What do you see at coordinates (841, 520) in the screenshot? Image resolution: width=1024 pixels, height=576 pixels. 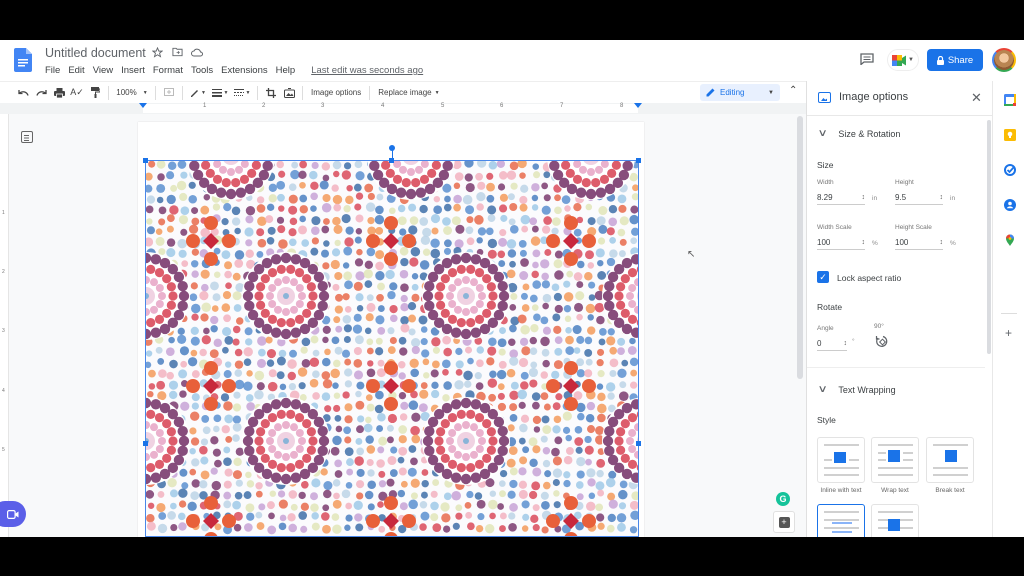 I see `wrap-option-behind-text` at bounding box center [841, 520].